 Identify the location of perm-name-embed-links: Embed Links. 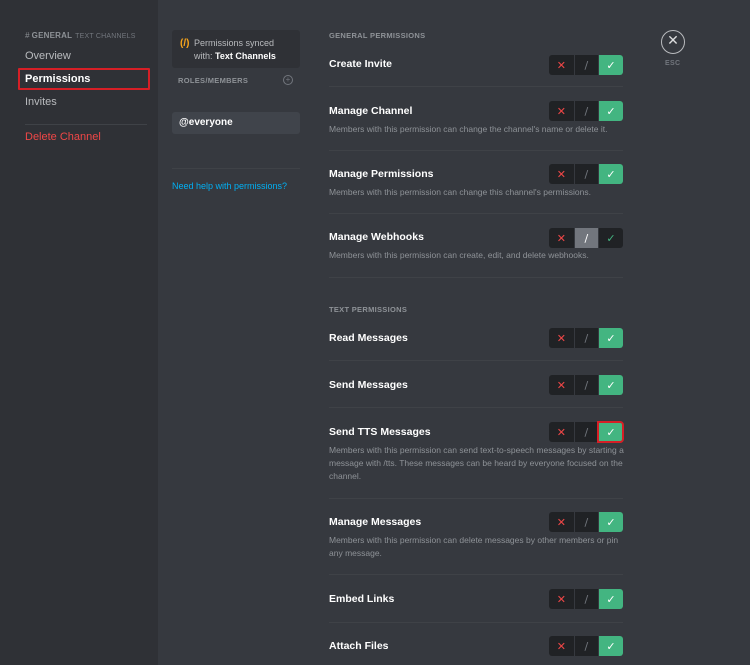
(362, 599).